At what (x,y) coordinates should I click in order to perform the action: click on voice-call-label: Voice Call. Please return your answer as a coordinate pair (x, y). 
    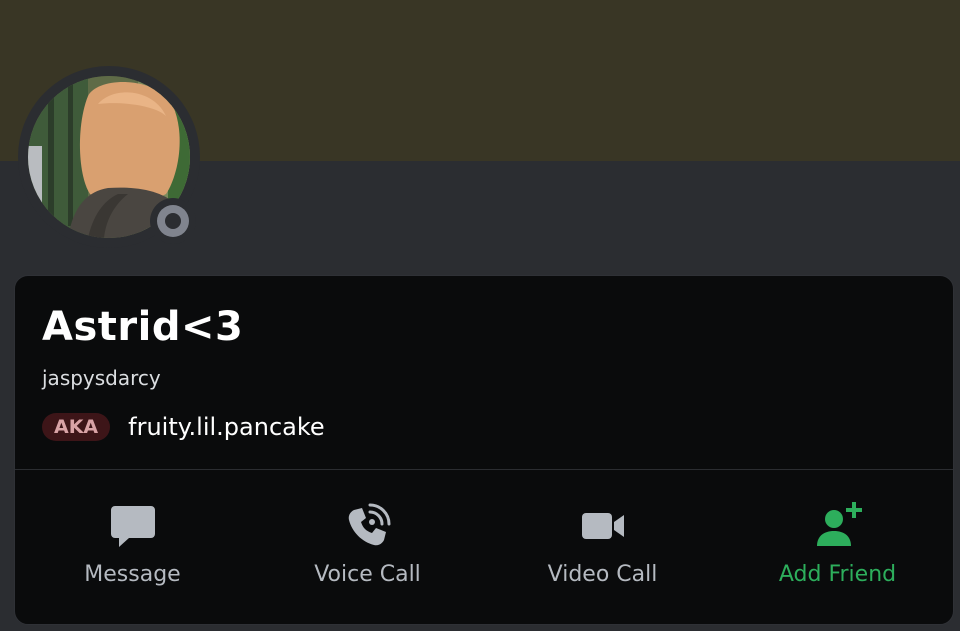
    Looking at the image, I should click on (367, 574).